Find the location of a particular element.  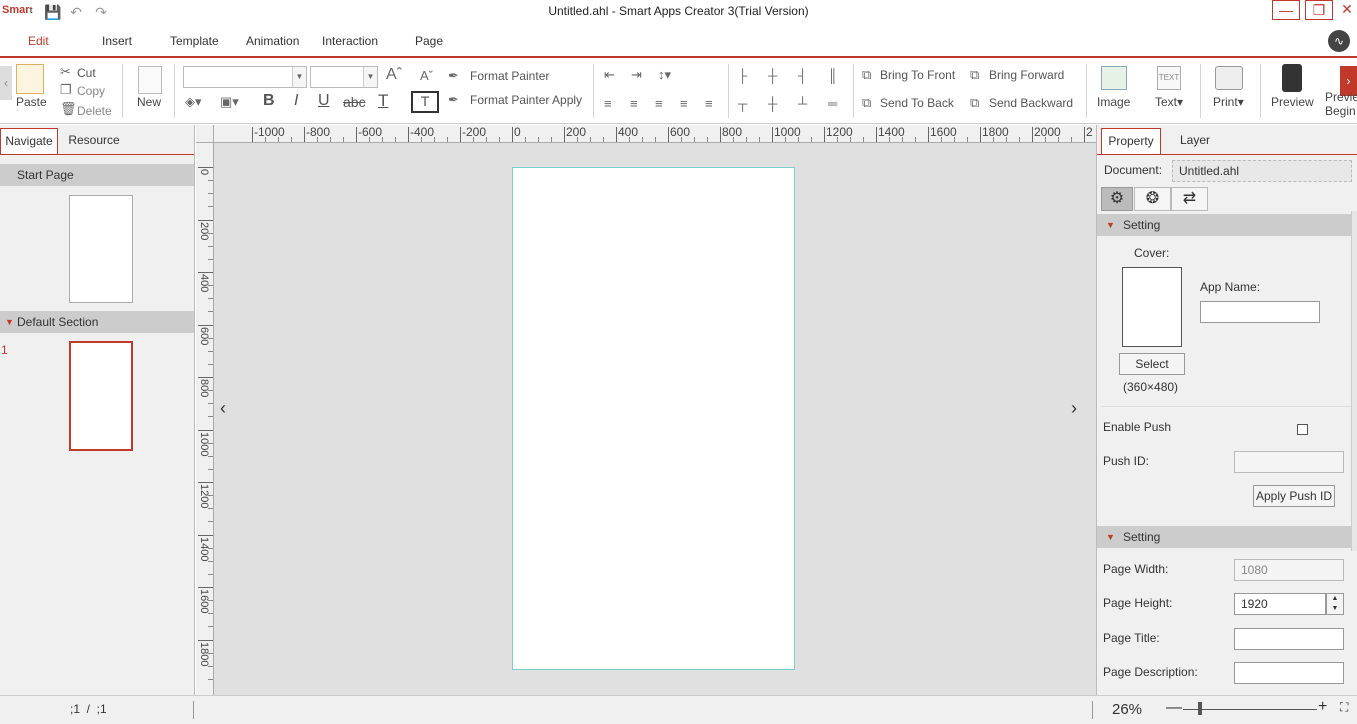

setting-section-header-2: Setting is located at coordinates (1224, 537).